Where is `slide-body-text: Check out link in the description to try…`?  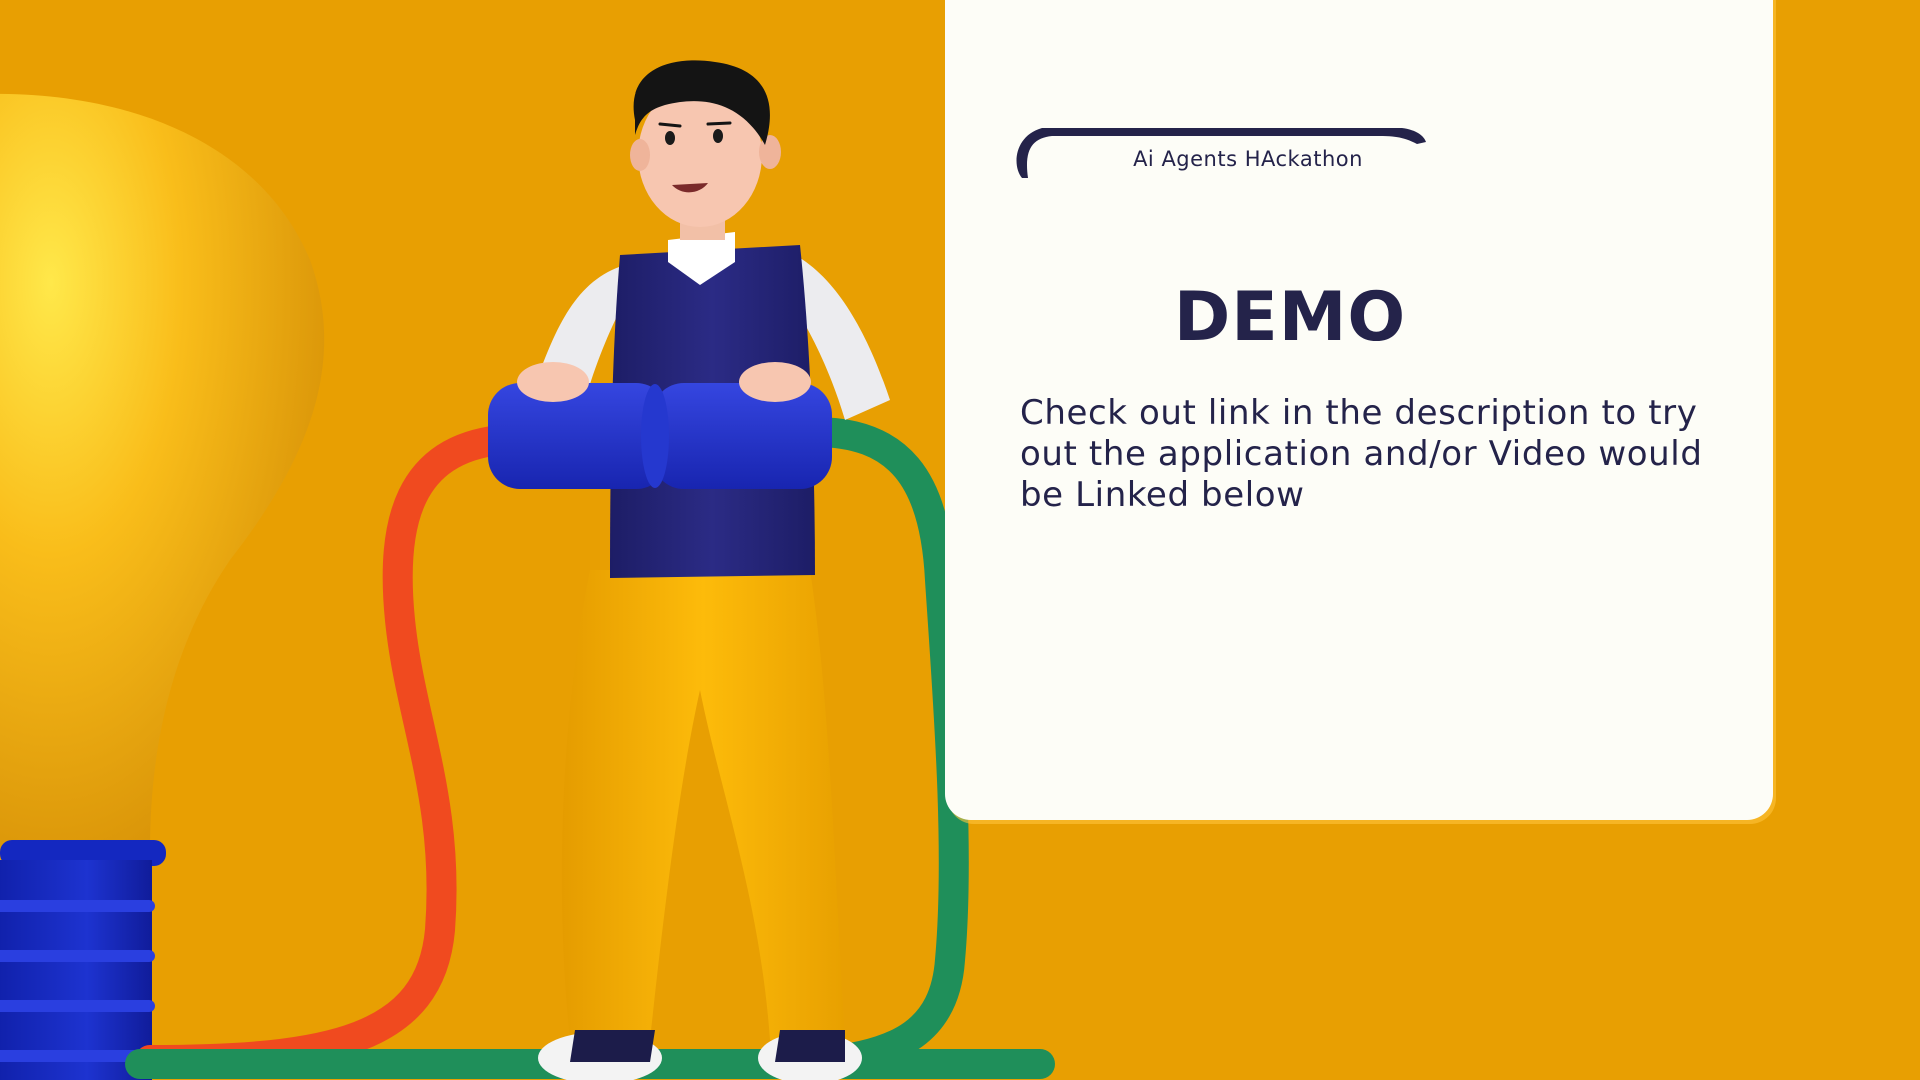 slide-body-text: Check out link in the description to try… is located at coordinates (1361, 454).